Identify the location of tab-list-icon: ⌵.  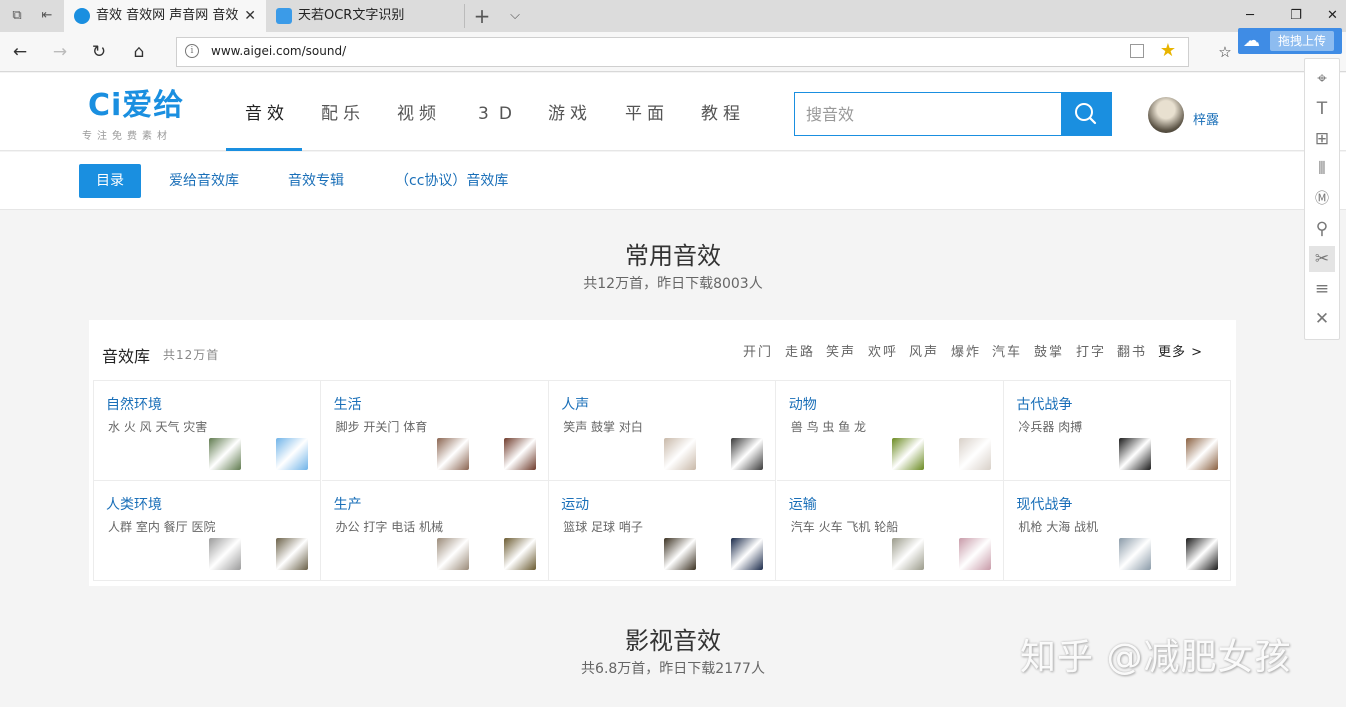
(515, 16).